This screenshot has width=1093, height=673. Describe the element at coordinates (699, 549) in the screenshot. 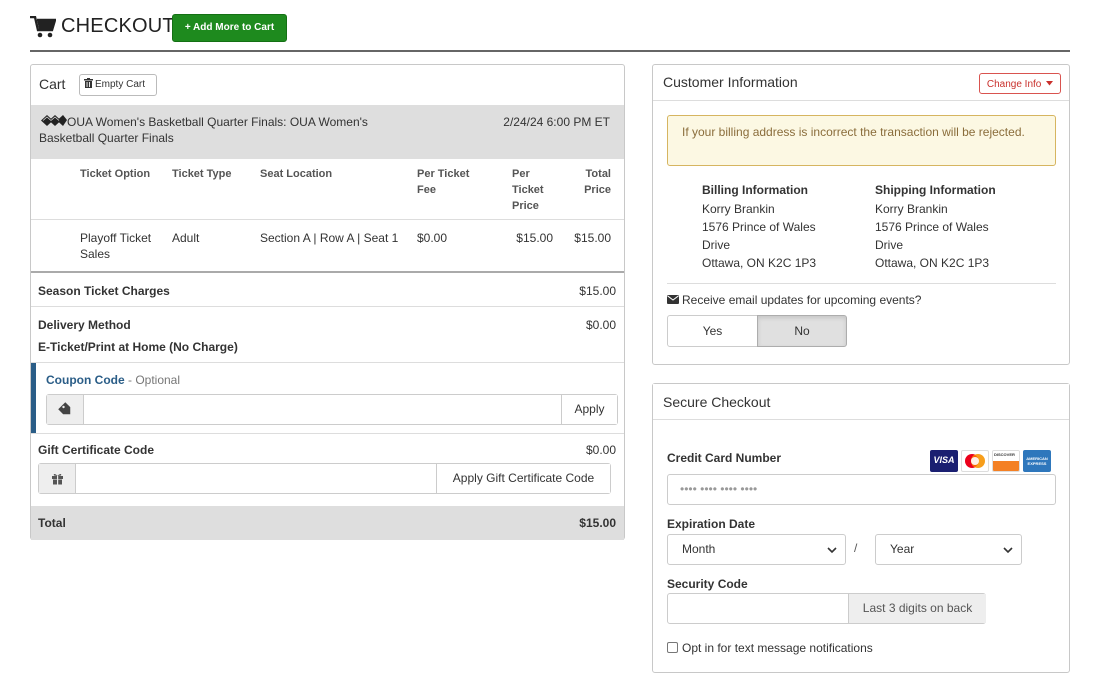

I see `month-value: Month` at that location.